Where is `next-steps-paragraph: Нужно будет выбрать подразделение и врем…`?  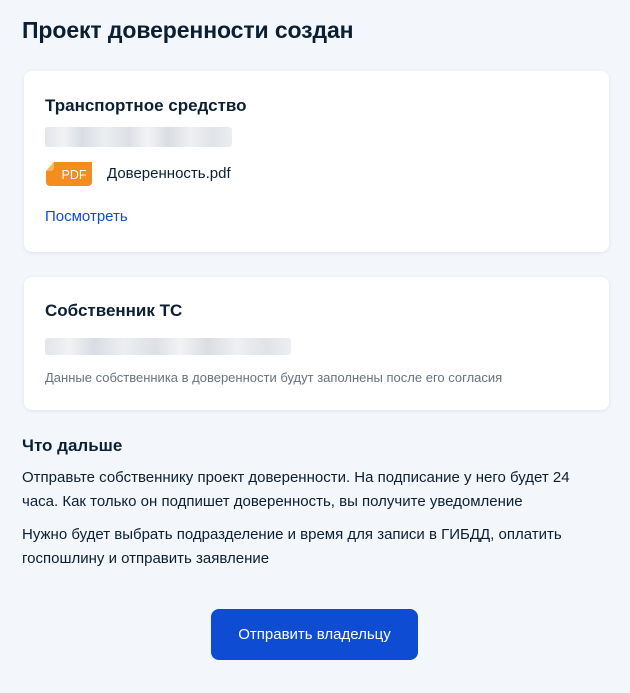
next-steps-paragraph: Нужно будет выбрать подразделение и врем… is located at coordinates (292, 546).